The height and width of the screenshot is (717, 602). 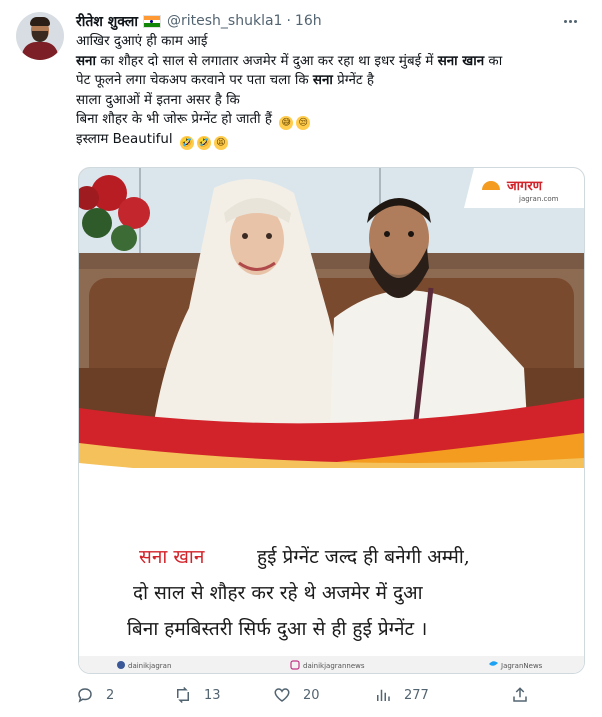 I want to click on footer-facebook: dainikjagran, so click(x=149, y=666).